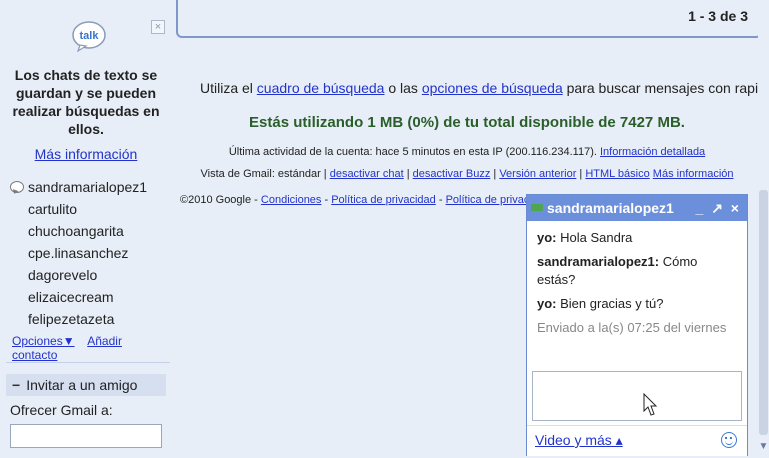  I want to click on svg-text: talk, so click(90, 36).